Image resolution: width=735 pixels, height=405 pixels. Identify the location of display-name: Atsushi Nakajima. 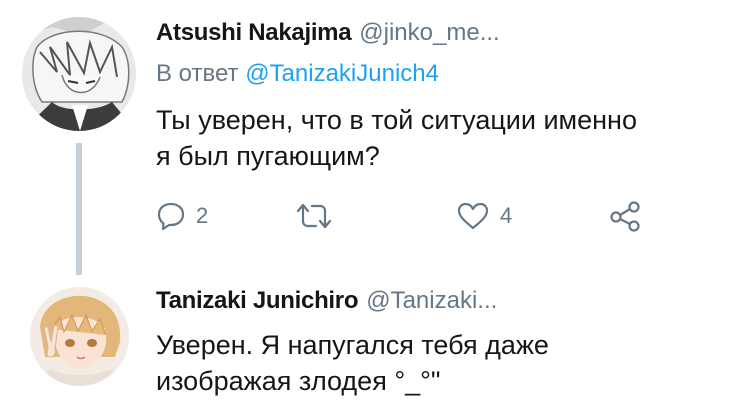
(254, 32).